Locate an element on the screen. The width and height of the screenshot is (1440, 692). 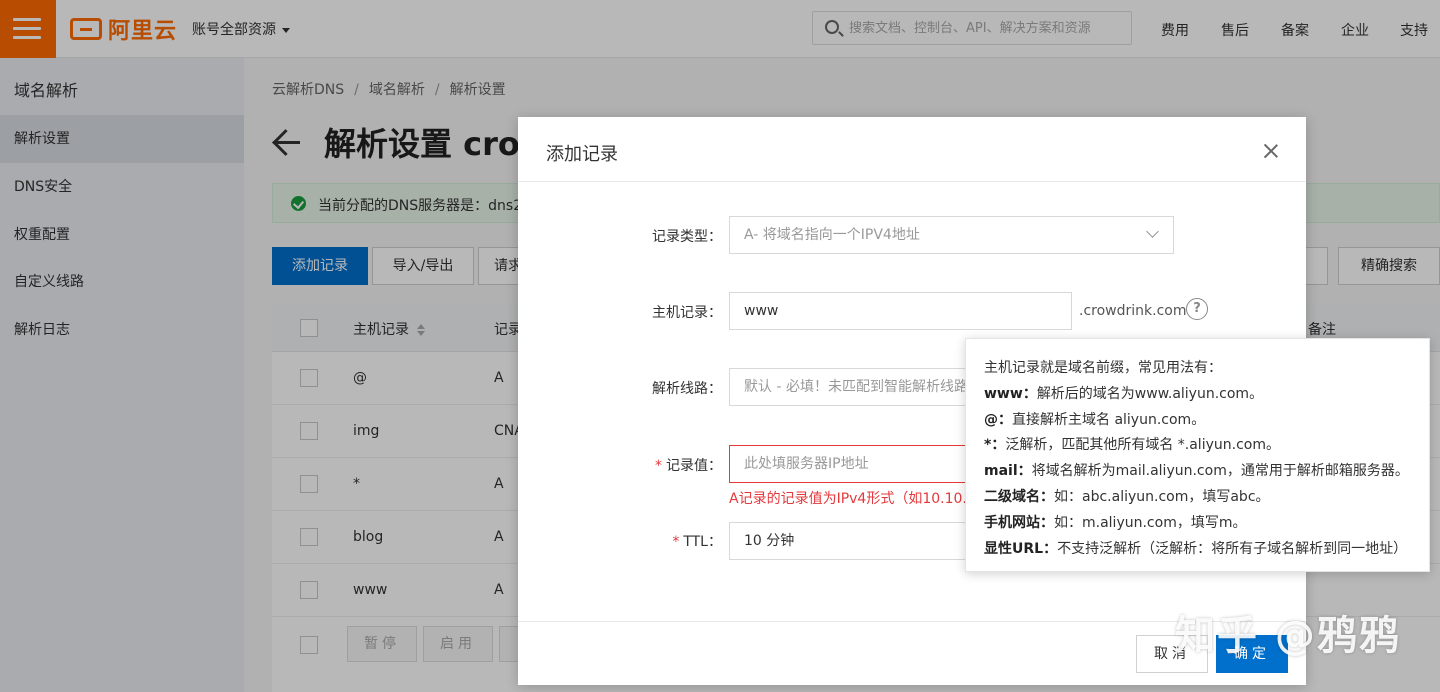
ttl-value: 10 分钟 is located at coordinates (769, 541).